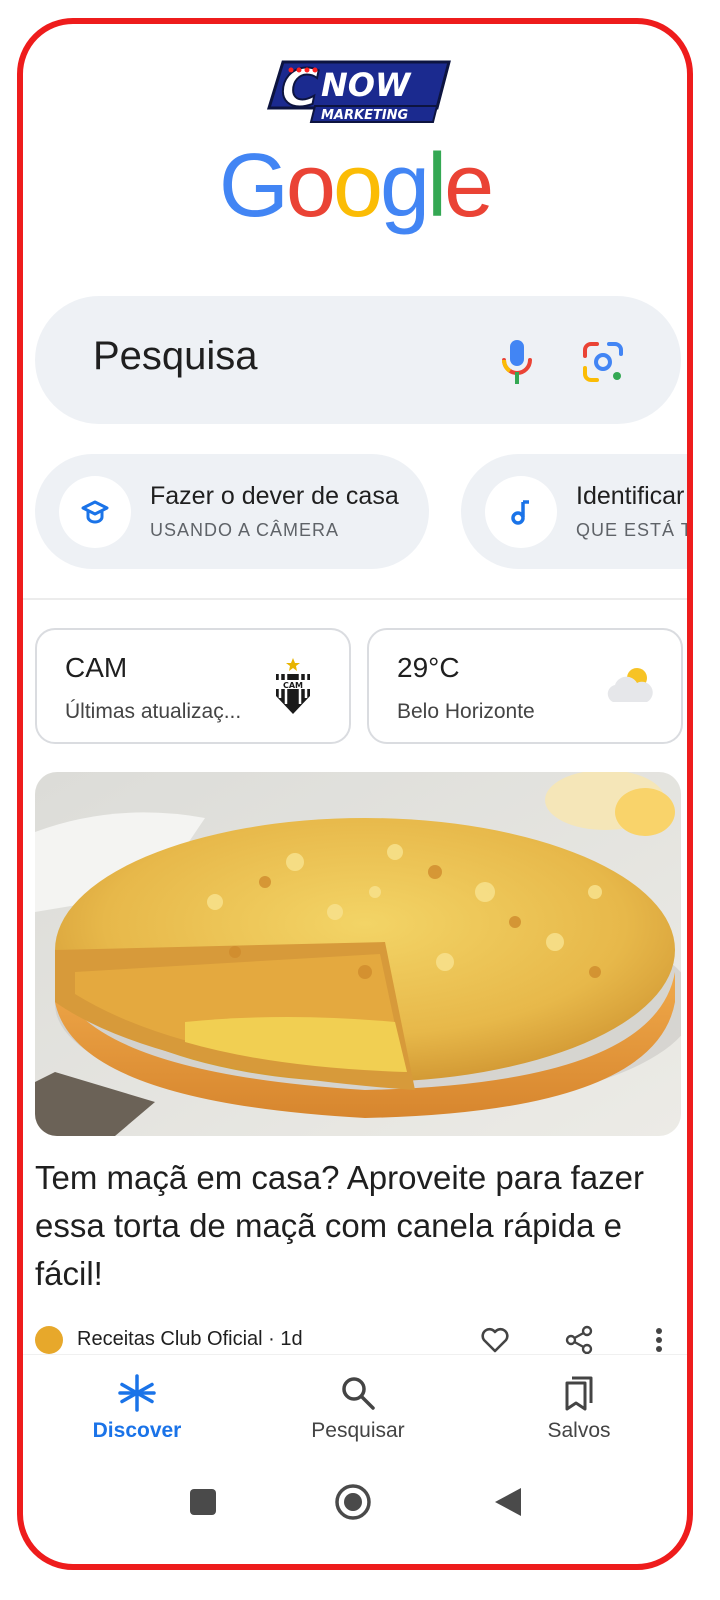 The height and width of the screenshot is (1600, 720). I want to click on share-icon, so click(579, 1340).